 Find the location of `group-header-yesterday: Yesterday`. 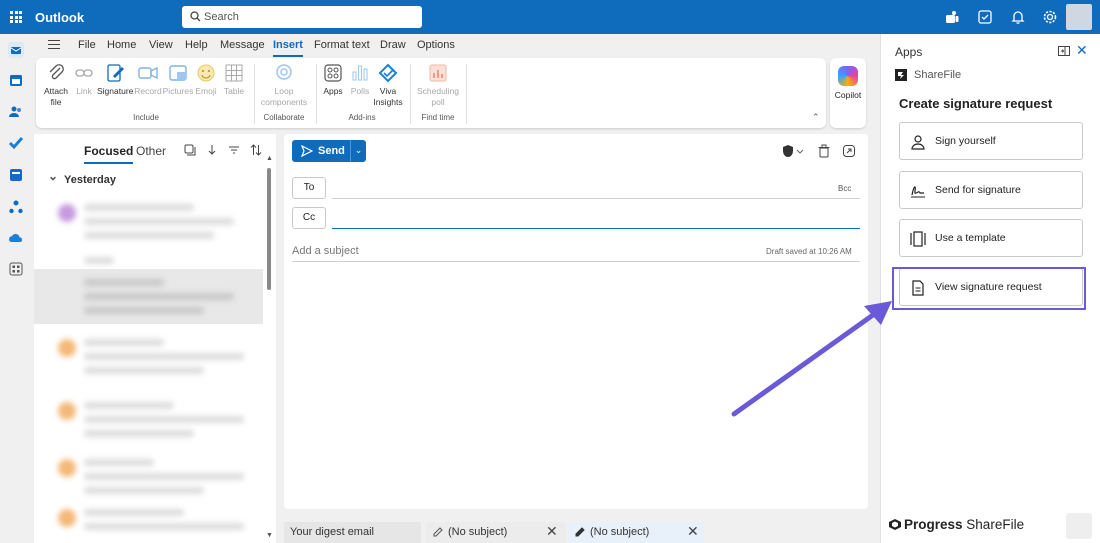

group-header-yesterday: Yesterday is located at coordinates (82, 177).